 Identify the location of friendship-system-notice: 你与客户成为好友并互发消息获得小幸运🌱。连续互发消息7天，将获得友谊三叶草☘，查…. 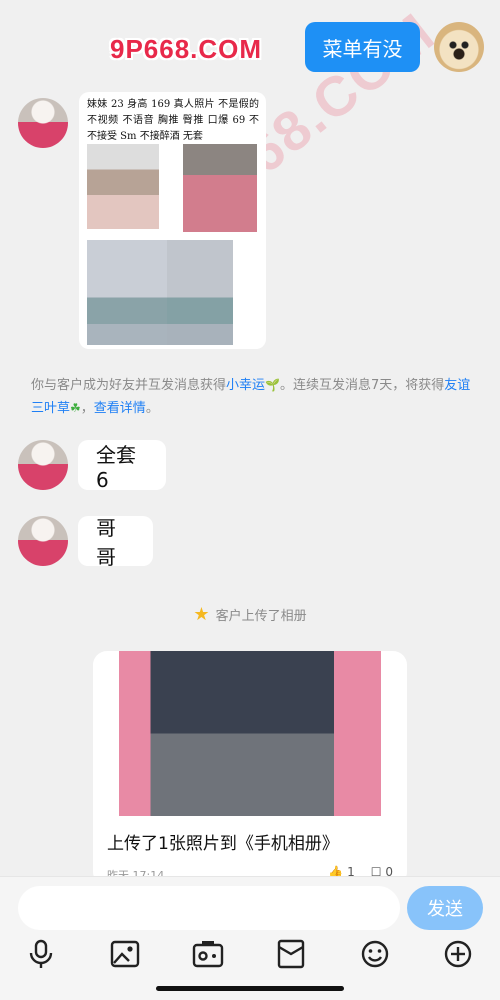
(251, 397).